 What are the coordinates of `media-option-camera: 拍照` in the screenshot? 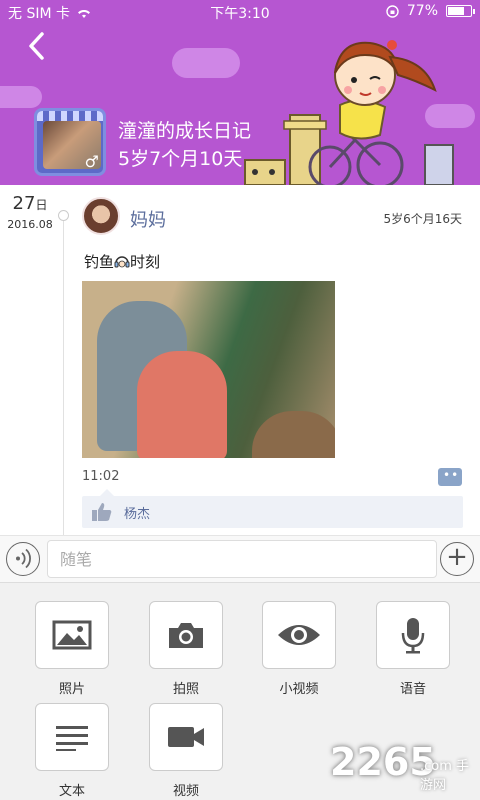 It's located at (186, 649).